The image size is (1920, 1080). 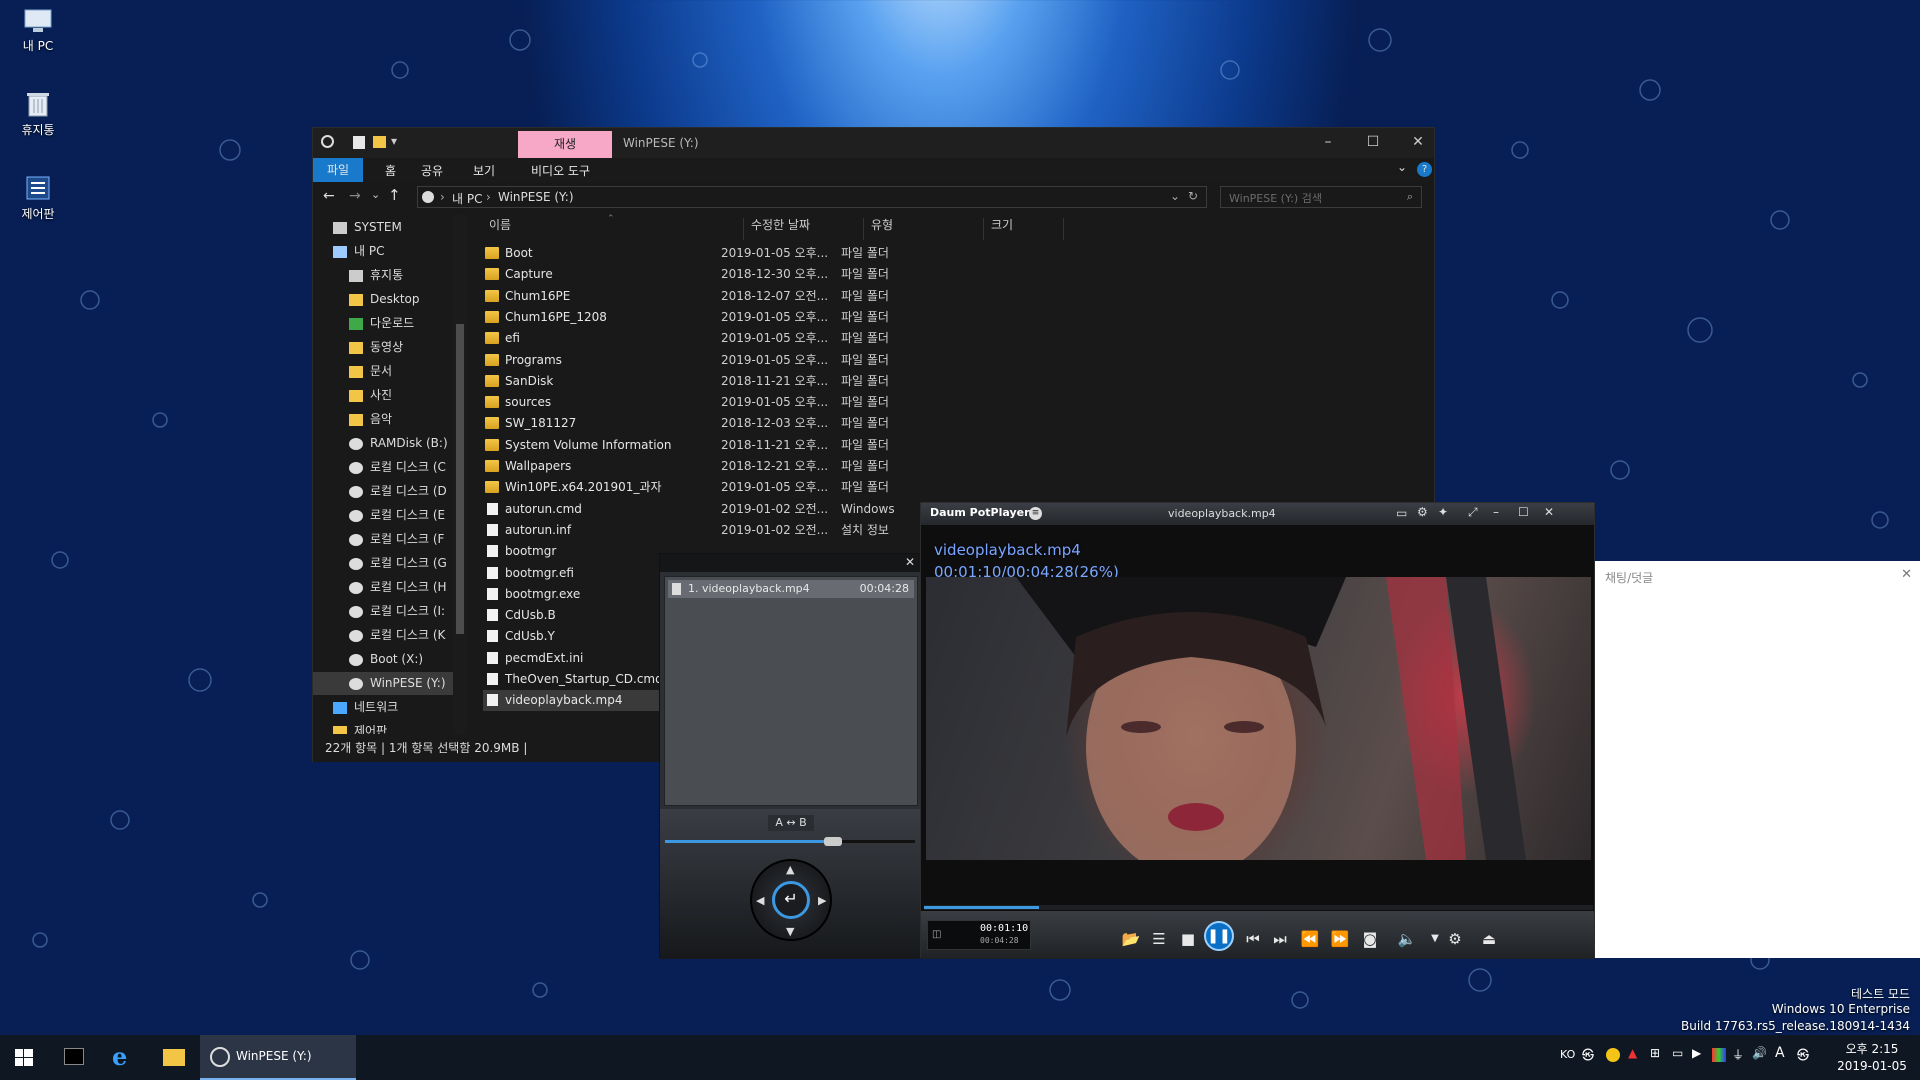 What do you see at coordinates (1321, 197) in the screenshot?
I see `search-input: WinPESE (Y:) 검색 ⌕` at bounding box center [1321, 197].